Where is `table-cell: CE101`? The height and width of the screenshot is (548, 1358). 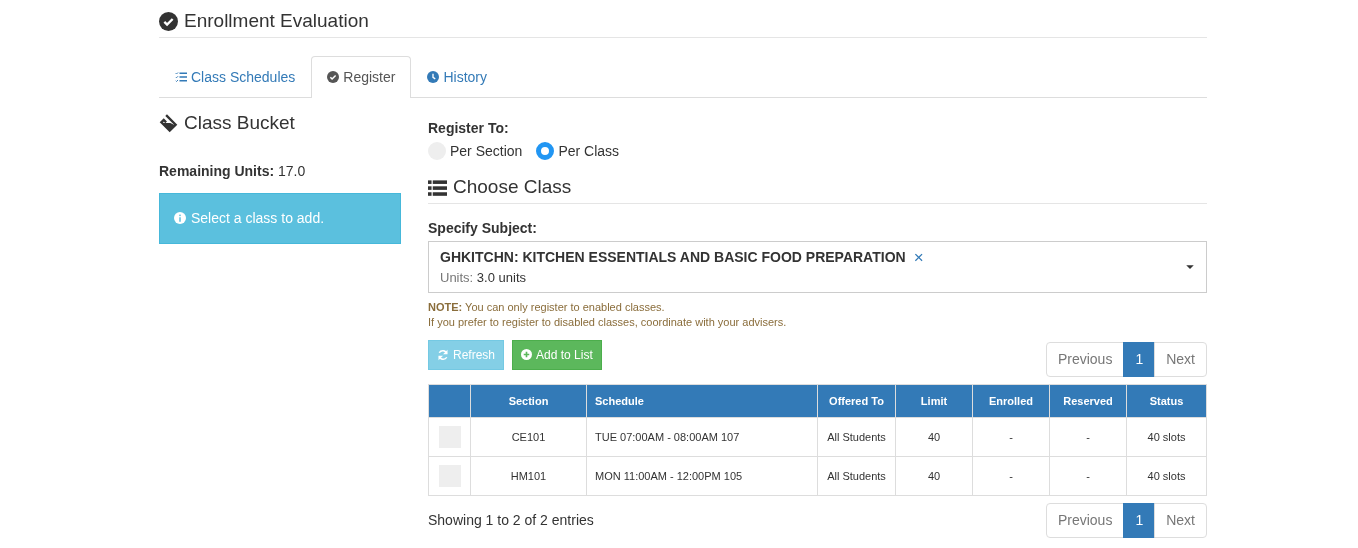
table-cell: CE101 is located at coordinates (528, 437).